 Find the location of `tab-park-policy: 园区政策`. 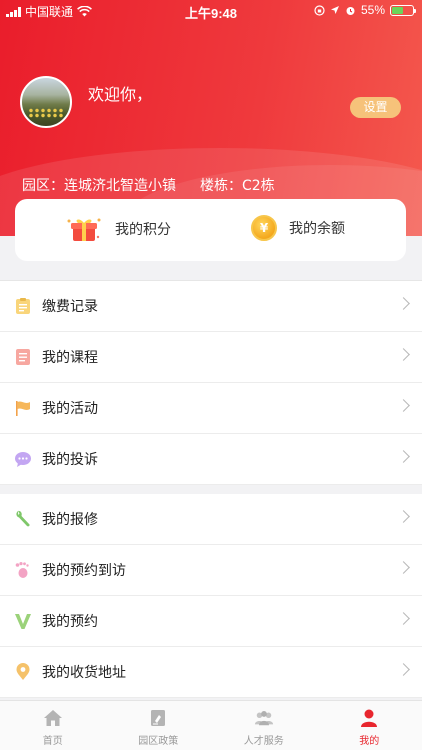

tab-park-policy: 园区政策 is located at coordinates (159, 725).